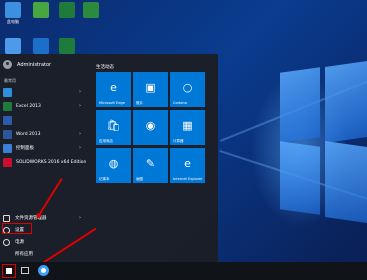 The height and width of the screenshot is (280, 367). What do you see at coordinates (7, 134) in the screenshot?
I see `word-icon` at bounding box center [7, 134].